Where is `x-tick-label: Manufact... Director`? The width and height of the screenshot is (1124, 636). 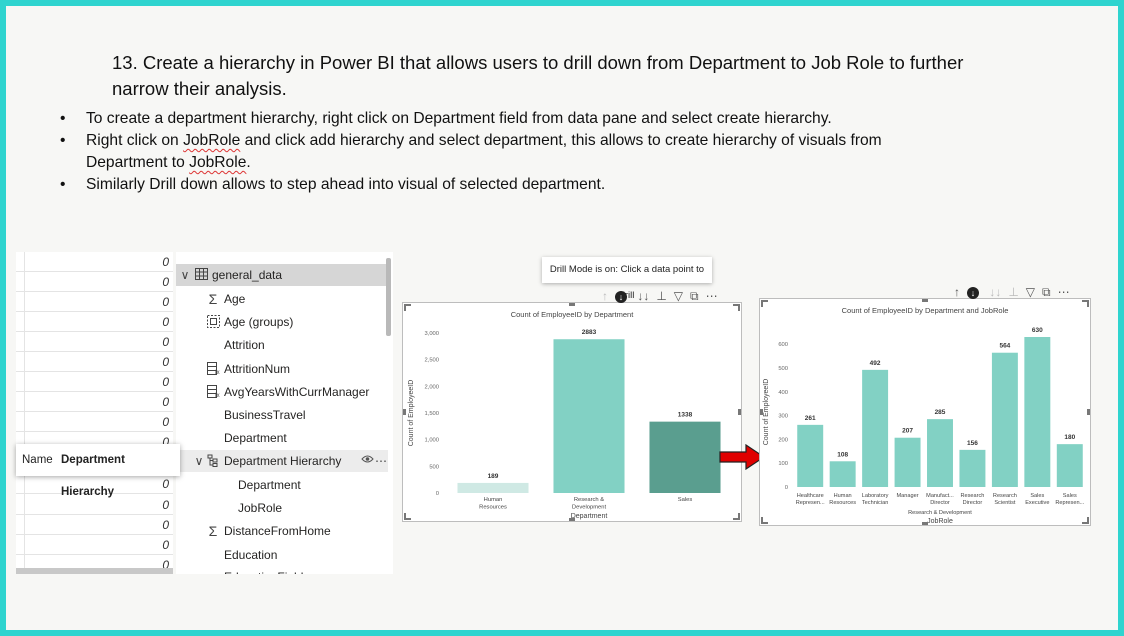
x-tick-label: Manufact... Director is located at coordinates (940, 499).